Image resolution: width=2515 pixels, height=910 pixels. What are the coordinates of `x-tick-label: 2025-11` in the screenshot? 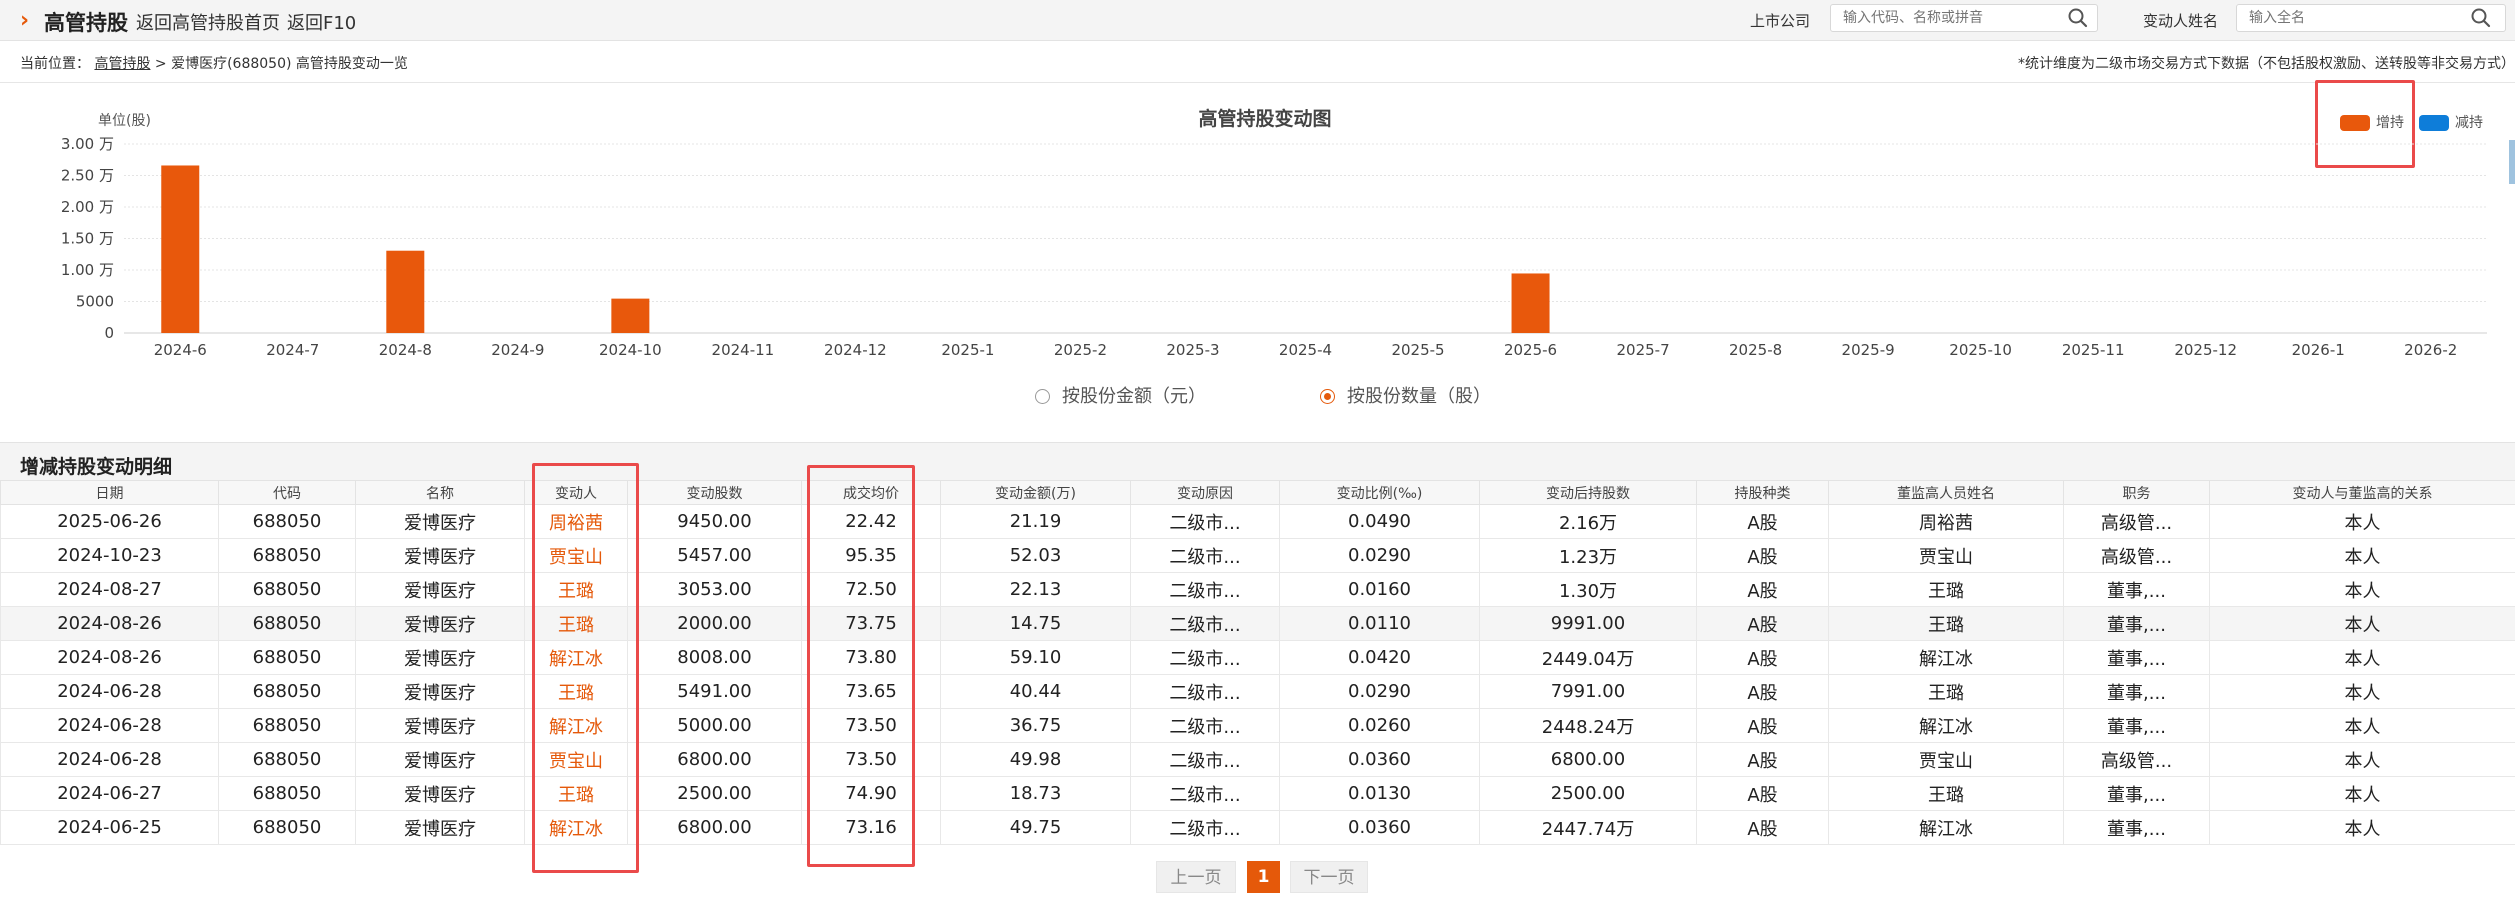 It's located at (2093, 350).